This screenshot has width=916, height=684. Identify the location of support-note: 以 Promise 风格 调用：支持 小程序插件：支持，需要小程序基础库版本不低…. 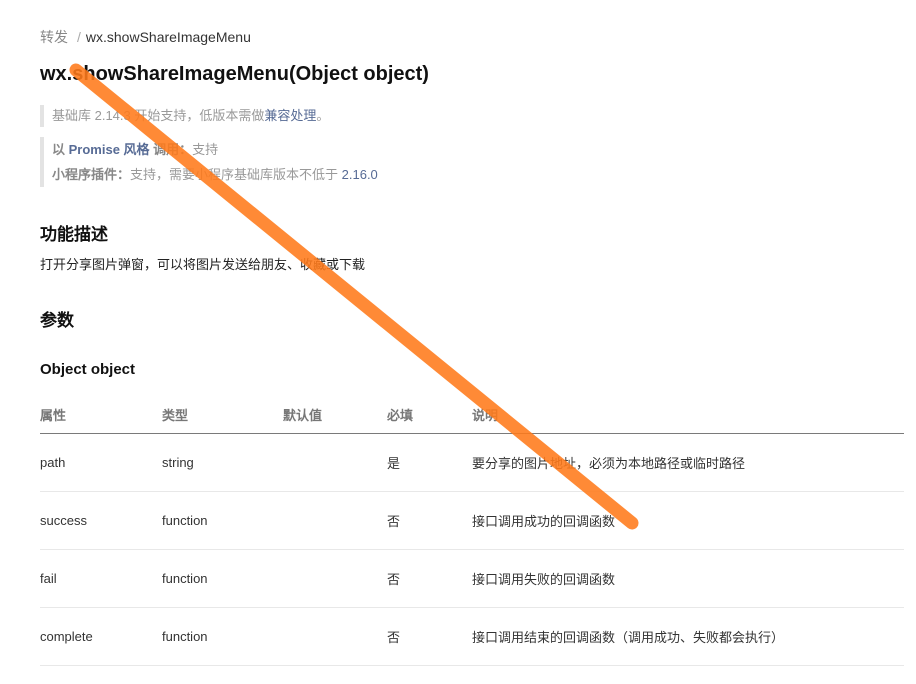
(209, 162).